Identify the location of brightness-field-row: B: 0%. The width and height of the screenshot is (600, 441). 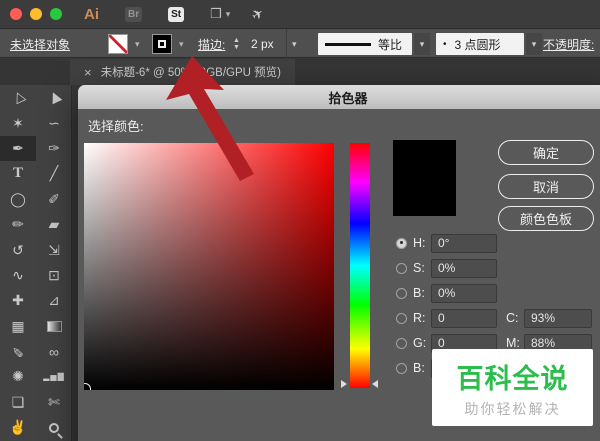
(446, 293).